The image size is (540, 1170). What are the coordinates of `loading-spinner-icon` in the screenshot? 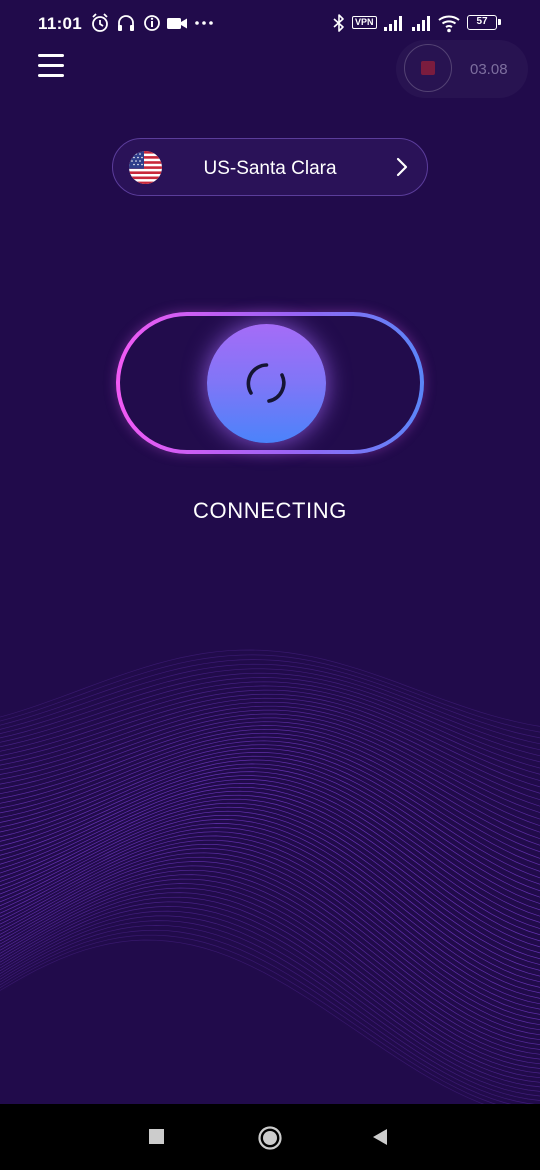 It's located at (266, 383).